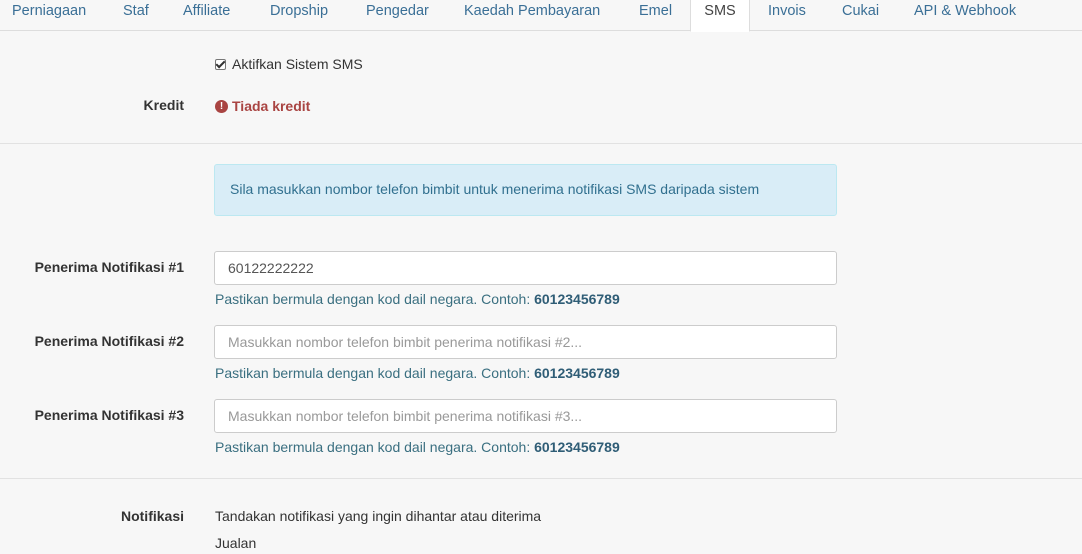 This screenshot has height=554, width=1082. What do you see at coordinates (525, 268) in the screenshot?
I see `recipient-1-input` at bounding box center [525, 268].